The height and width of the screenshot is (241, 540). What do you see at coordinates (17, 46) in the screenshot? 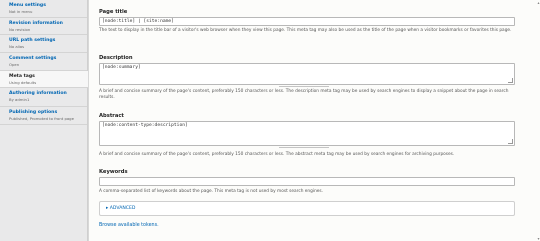
I see `sidebar-item-summary: No alias` at bounding box center [17, 46].